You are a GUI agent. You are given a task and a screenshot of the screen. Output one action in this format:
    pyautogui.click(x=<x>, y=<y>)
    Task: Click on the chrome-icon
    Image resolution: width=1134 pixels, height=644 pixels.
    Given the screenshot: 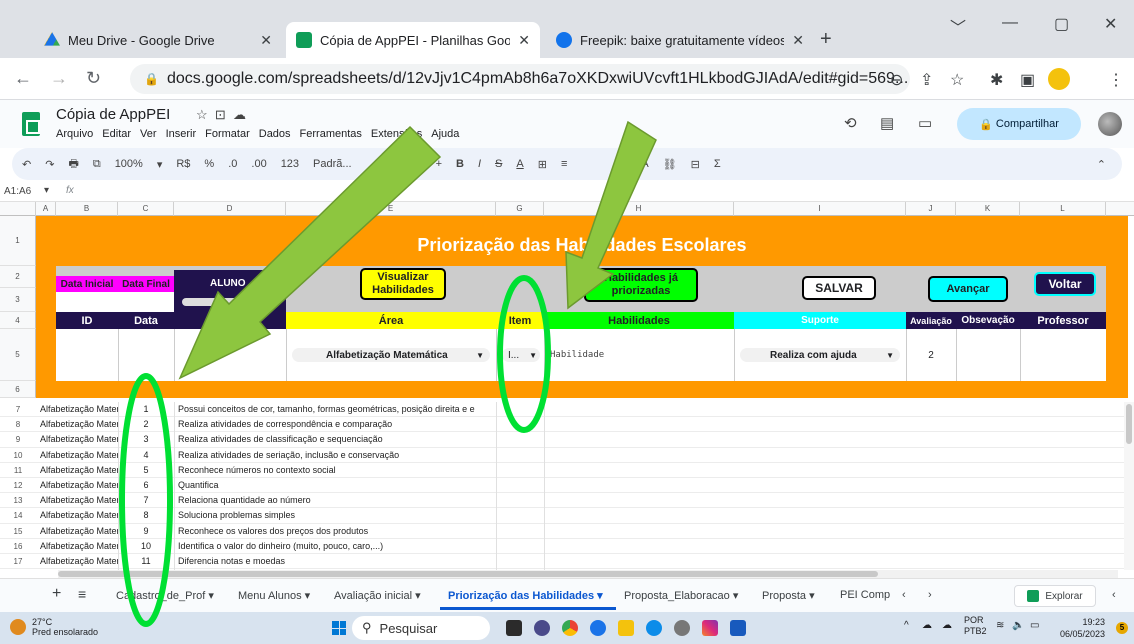 What is the action you would take?
    pyautogui.click(x=570, y=628)
    